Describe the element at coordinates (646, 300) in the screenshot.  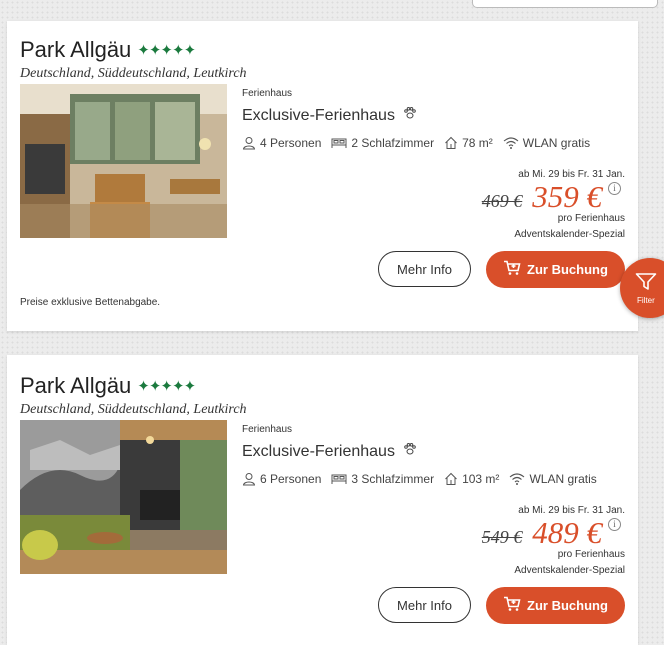
I see `filter-label: Filter` at that location.